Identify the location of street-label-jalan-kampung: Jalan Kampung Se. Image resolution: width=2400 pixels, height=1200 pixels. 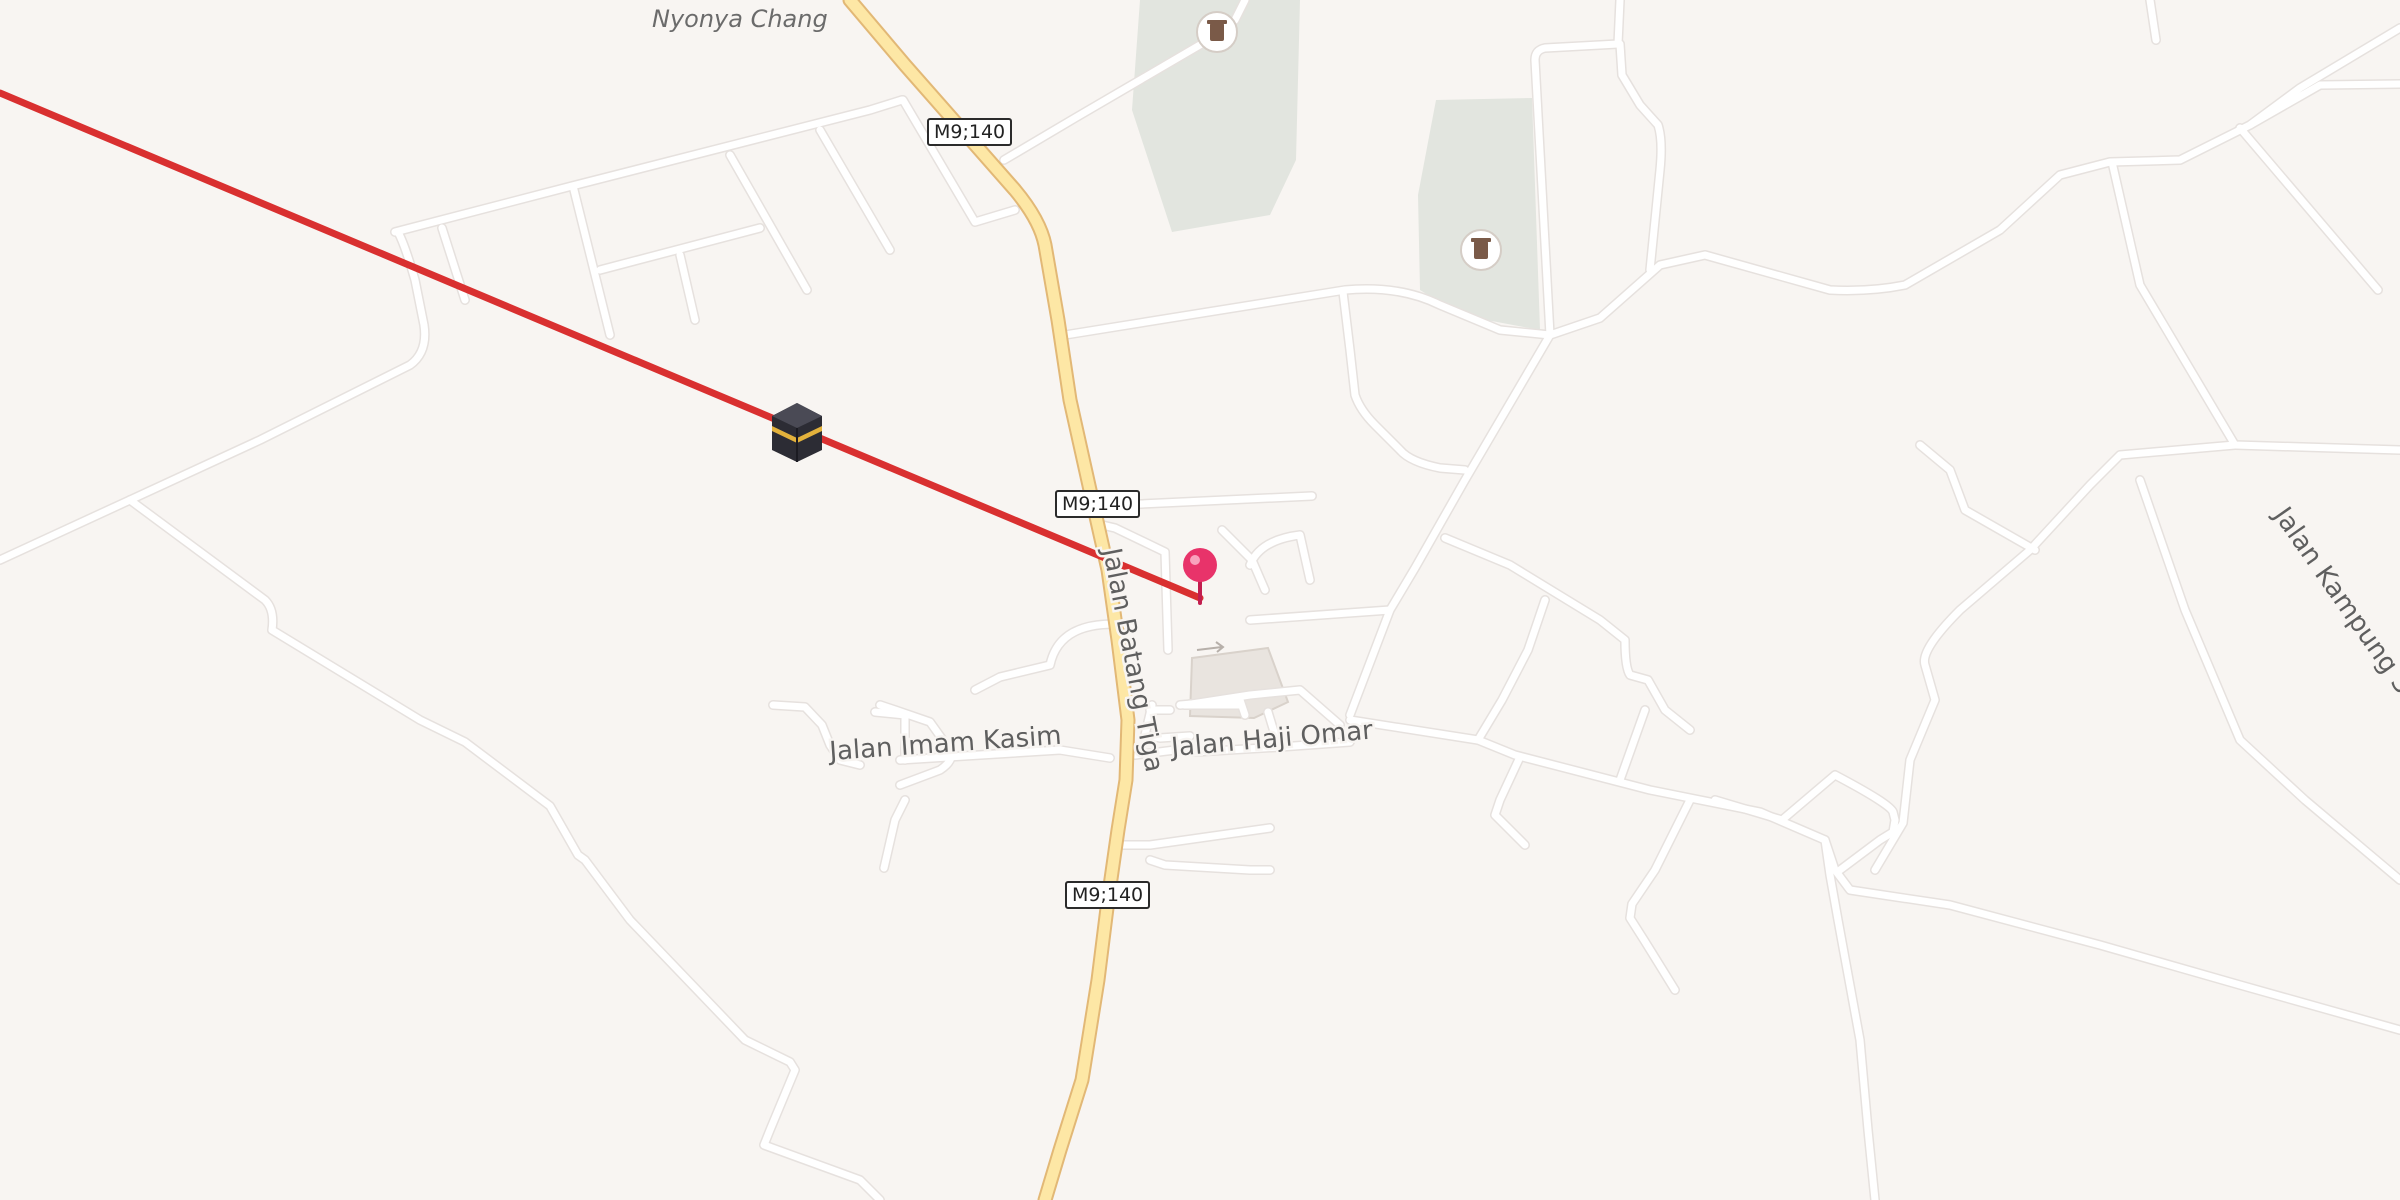
(2333, 606).